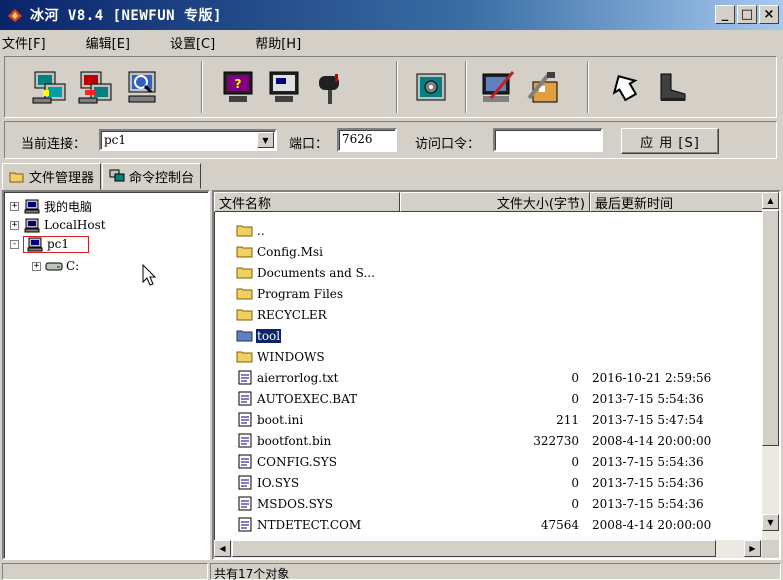 This screenshot has height=580, width=783. I want to click on table-row: boot.ini, so click(270, 419).